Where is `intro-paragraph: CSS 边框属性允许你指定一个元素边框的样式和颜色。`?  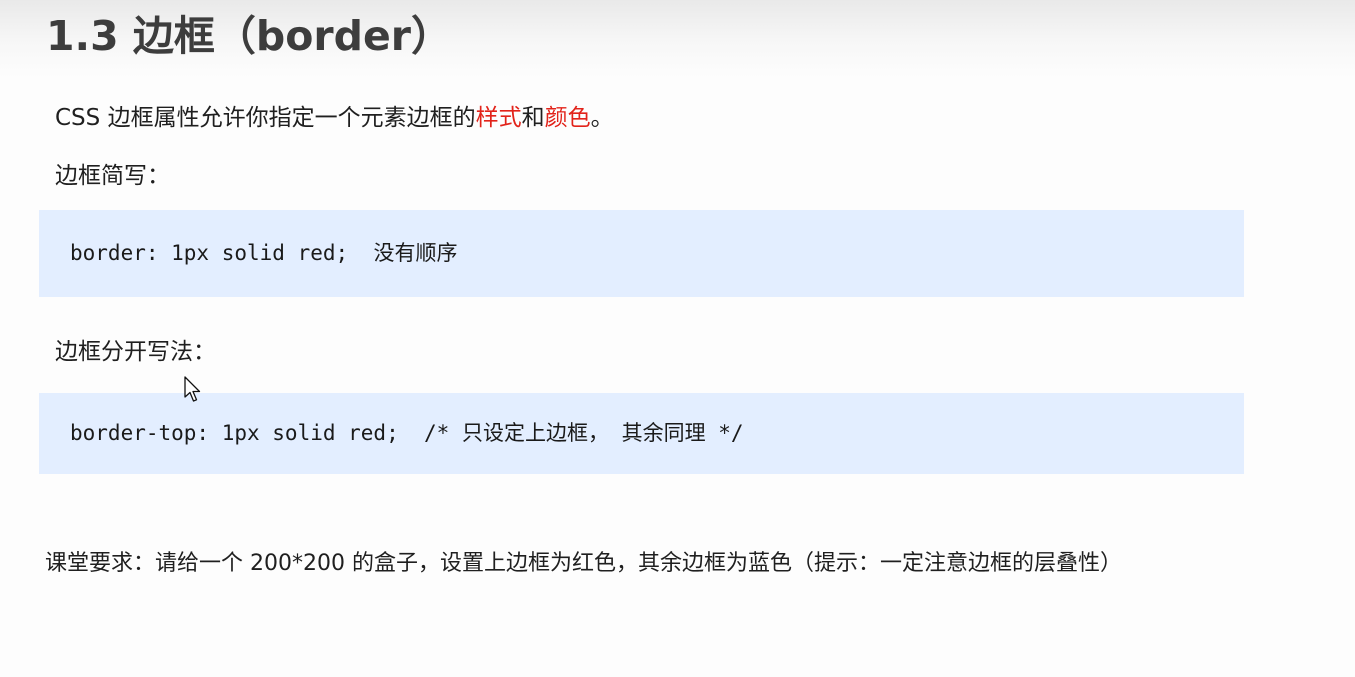
intro-paragraph: CSS 边框属性允许你指定一个元素边框的样式和颜色。 is located at coordinates (334, 118).